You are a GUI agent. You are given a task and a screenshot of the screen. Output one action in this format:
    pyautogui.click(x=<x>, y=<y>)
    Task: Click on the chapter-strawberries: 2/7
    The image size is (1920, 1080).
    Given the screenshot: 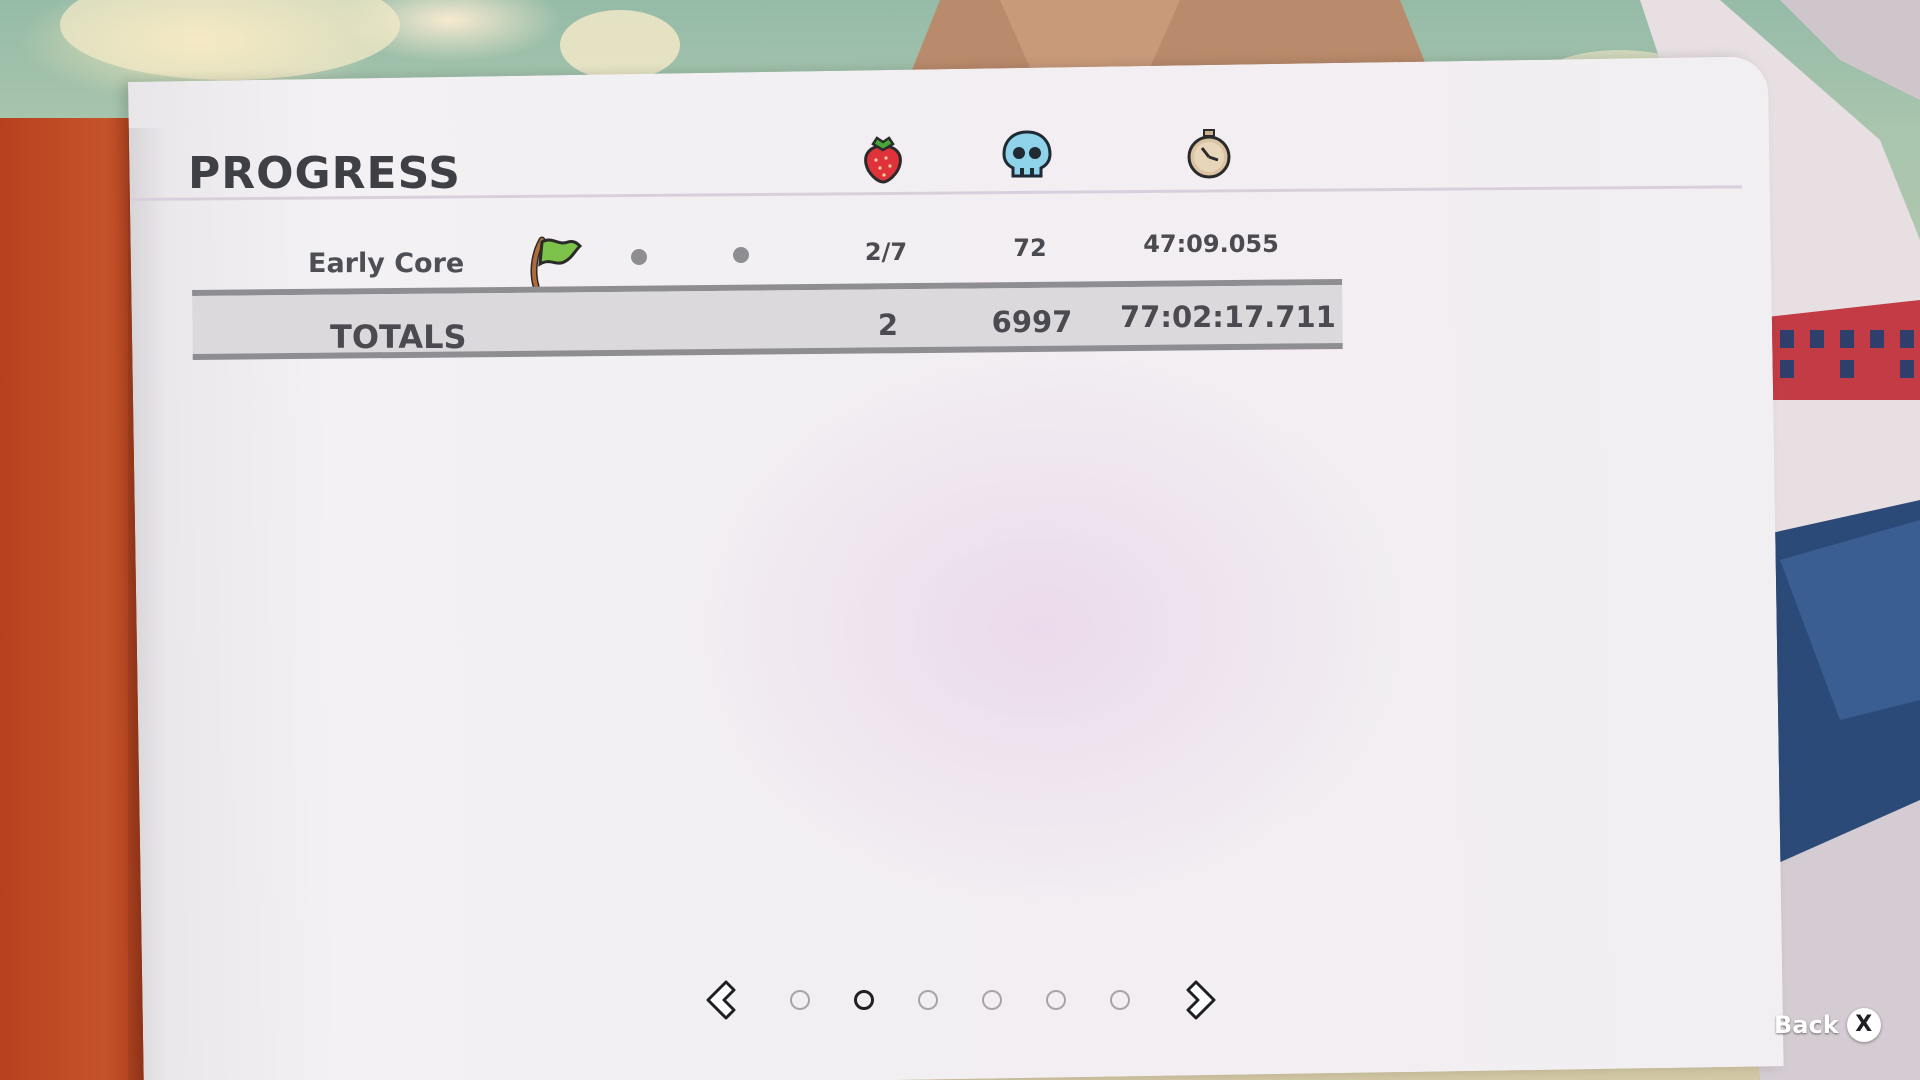 What is the action you would take?
    pyautogui.click(x=886, y=252)
    